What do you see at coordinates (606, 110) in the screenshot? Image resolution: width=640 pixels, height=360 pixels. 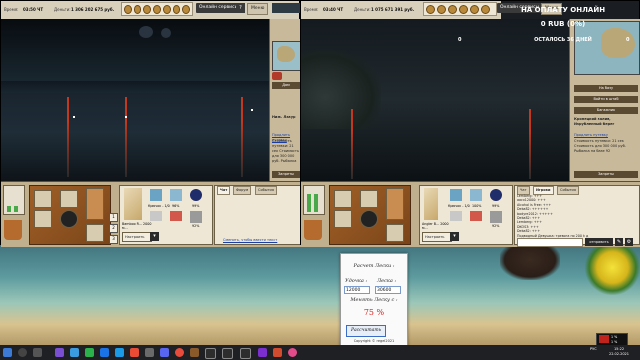 I see `trunk-button: Багажник` at bounding box center [606, 110].